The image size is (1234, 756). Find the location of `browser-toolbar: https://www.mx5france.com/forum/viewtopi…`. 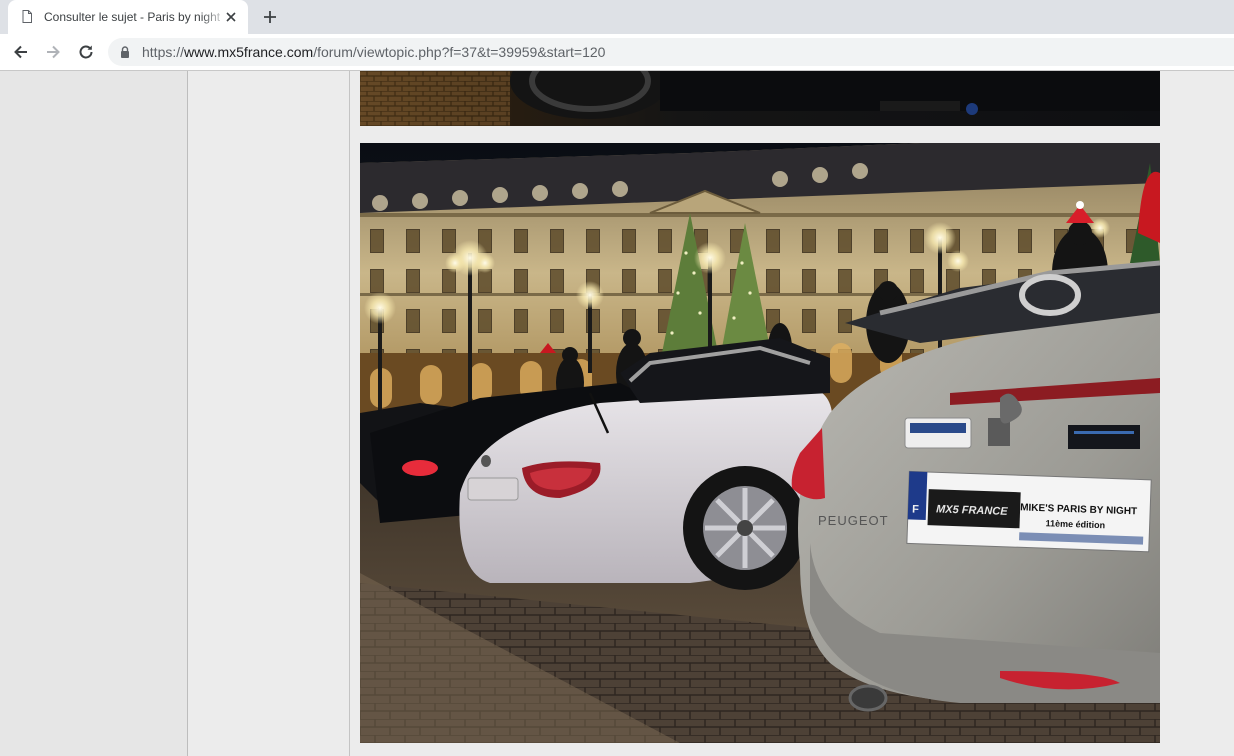

browser-toolbar: https://www.mx5france.com/forum/viewtopi… is located at coordinates (617, 52).